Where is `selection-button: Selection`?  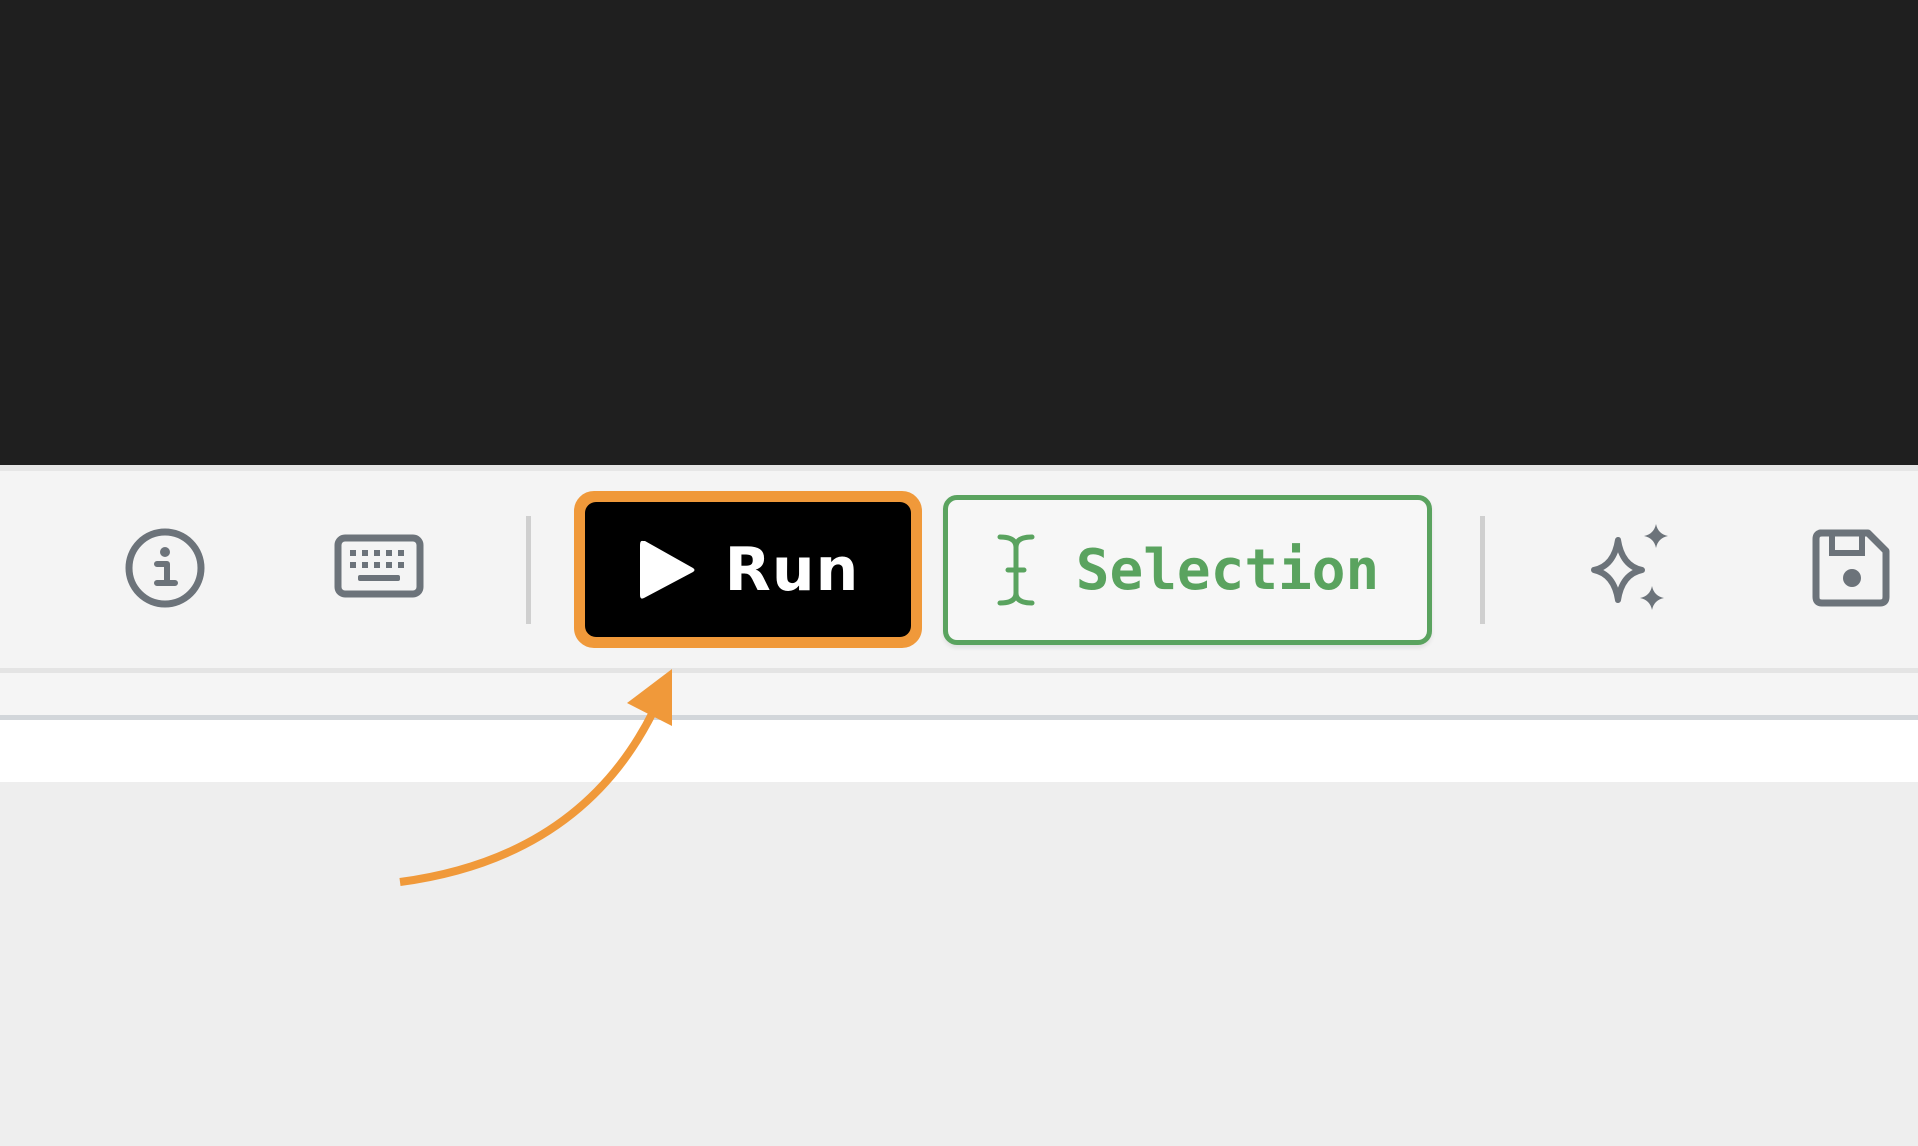
selection-button: Selection is located at coordinates (1187, 570).